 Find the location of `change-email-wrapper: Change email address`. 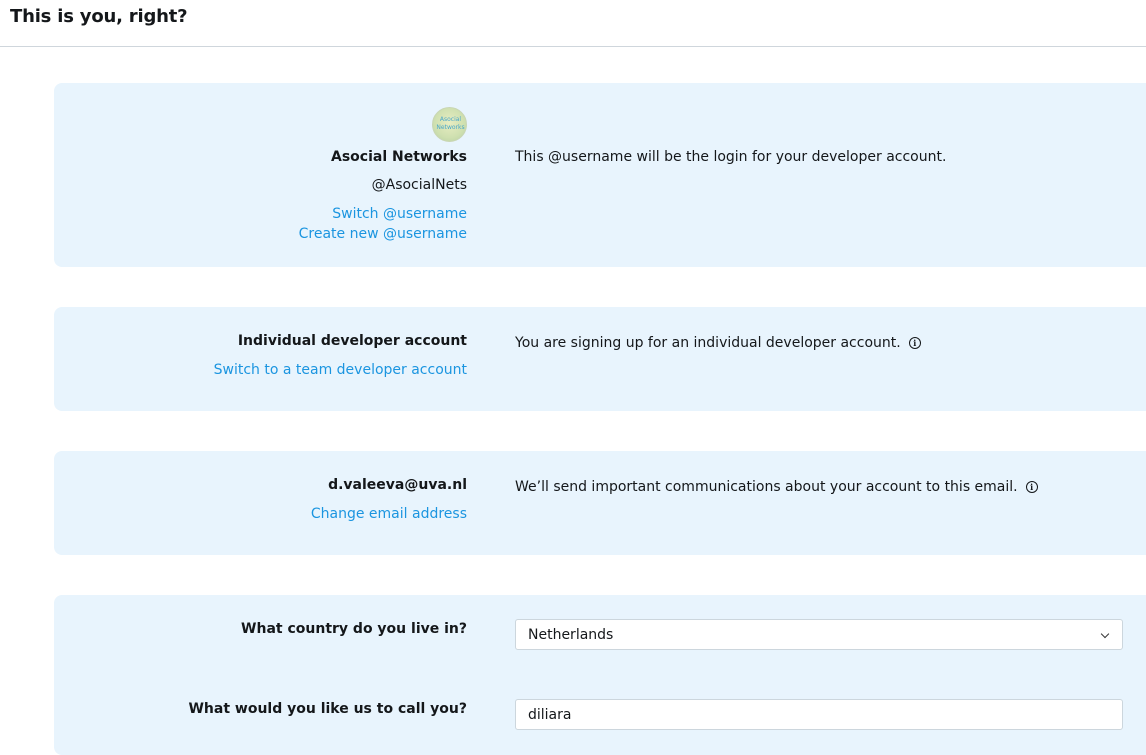

change-email-wrapper: Change email address is located at coordinates (260, 513).